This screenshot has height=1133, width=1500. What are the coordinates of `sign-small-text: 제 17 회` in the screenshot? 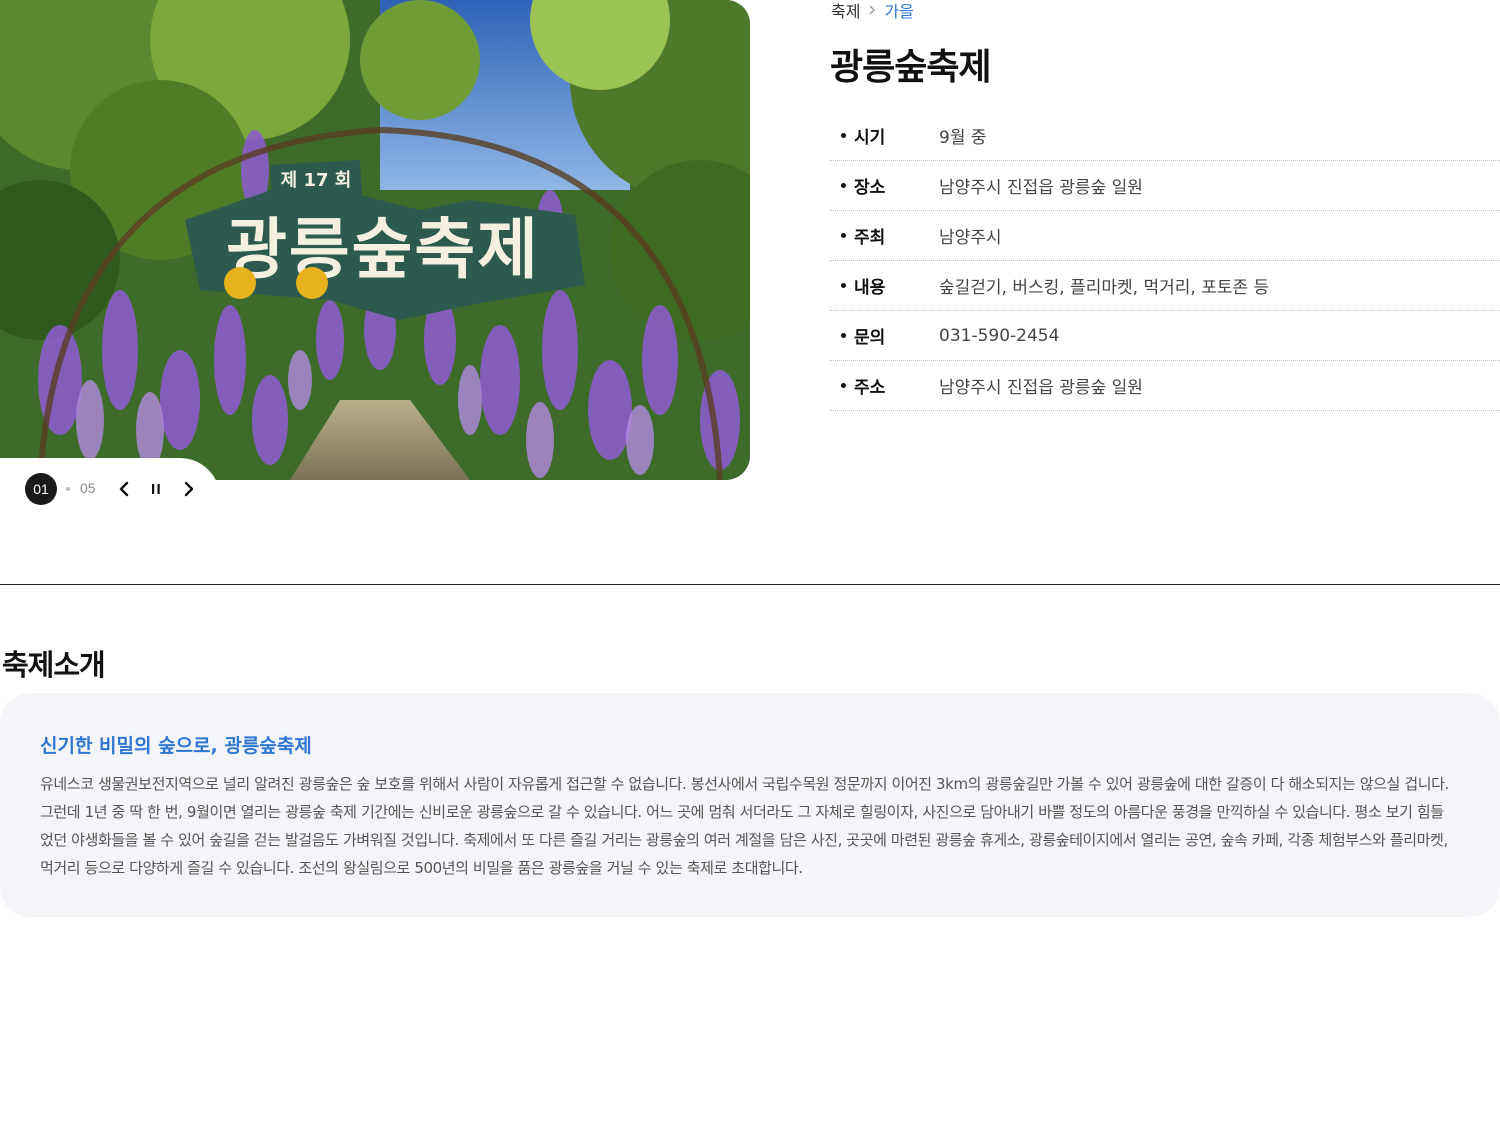 It's located at (316, 180).